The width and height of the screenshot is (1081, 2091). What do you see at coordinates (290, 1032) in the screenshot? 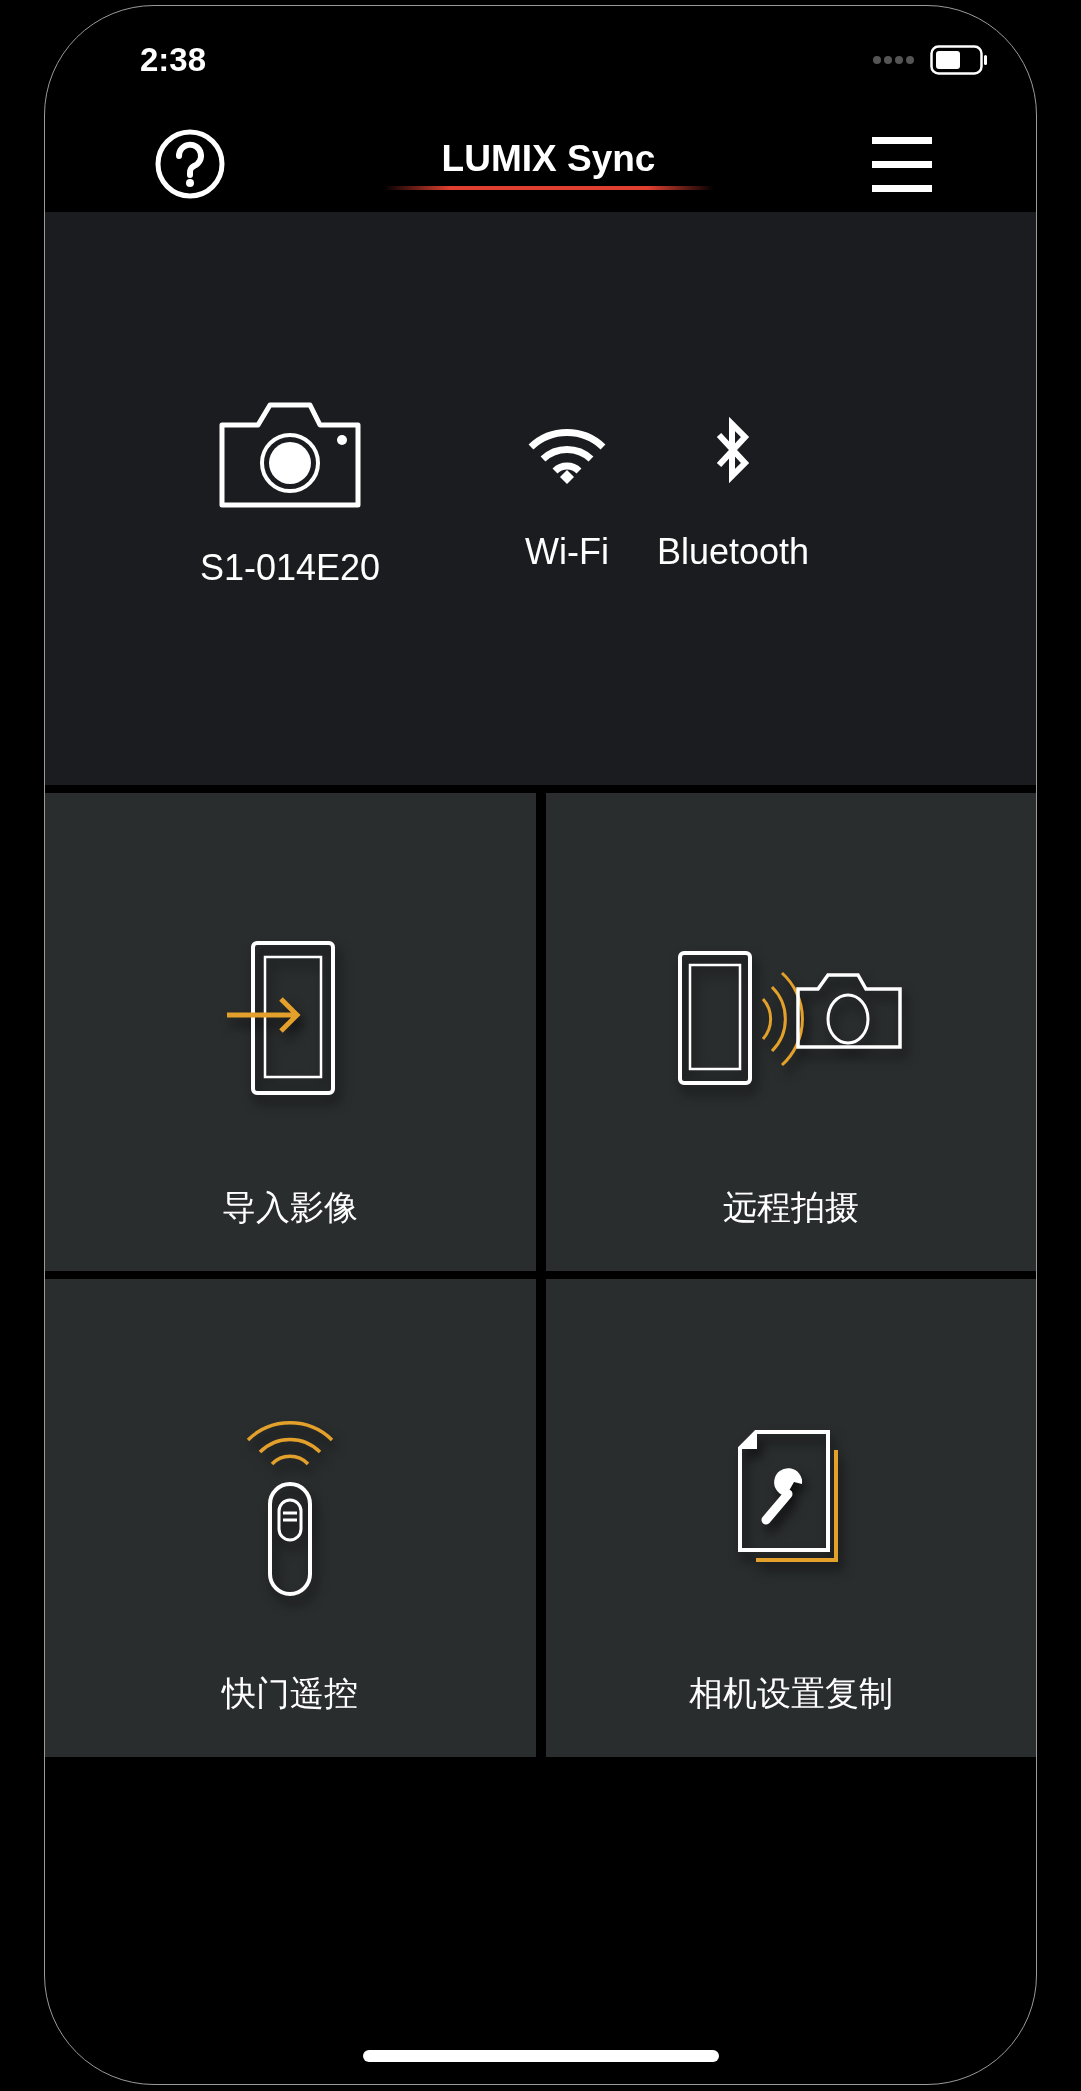
I see `feature-tile: 导入影像` at bounding box center [290, 1032].